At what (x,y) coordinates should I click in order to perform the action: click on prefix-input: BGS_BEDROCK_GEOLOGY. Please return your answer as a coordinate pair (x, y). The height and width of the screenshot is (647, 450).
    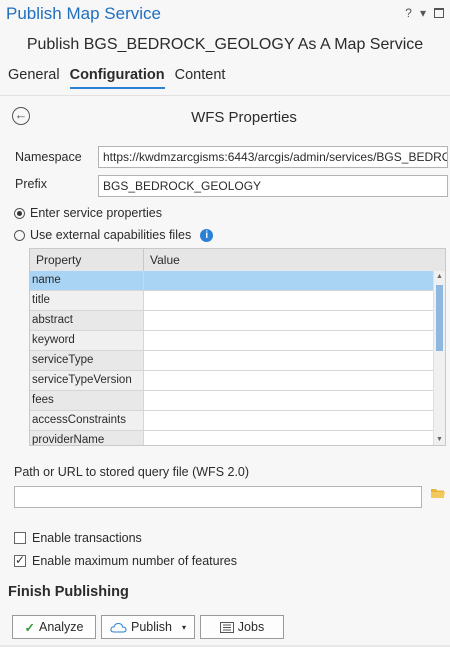
    Looking at the image, I should click on (273, 186).